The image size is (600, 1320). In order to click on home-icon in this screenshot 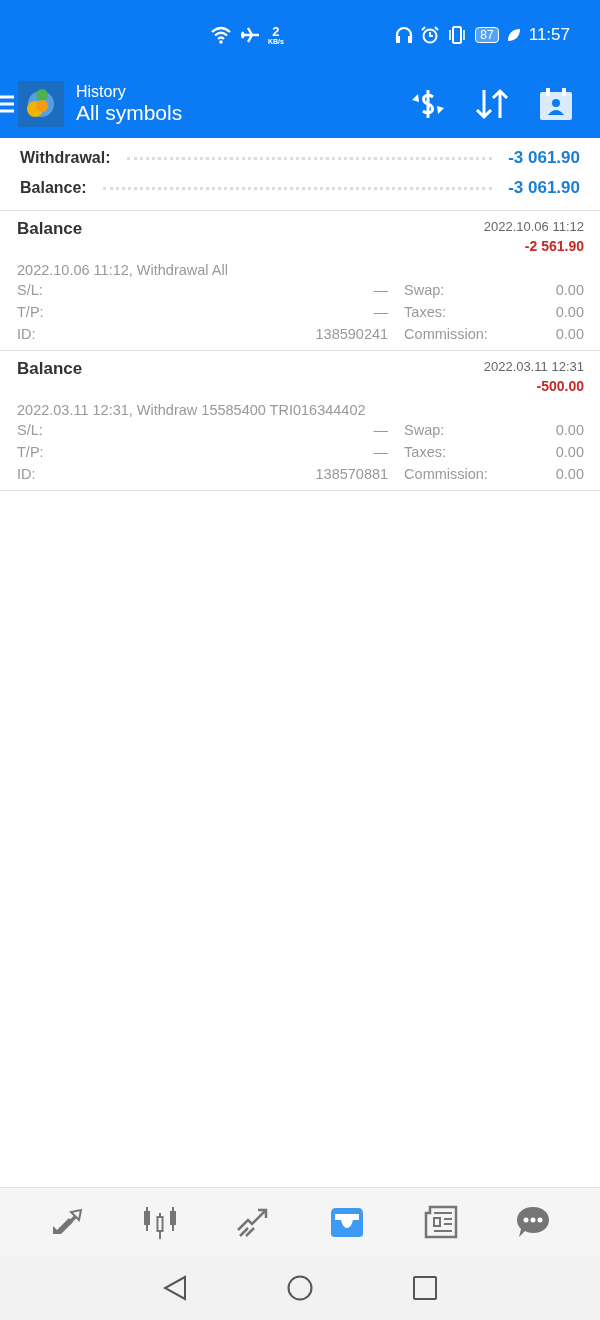, I will do `click(300, 1288)`.